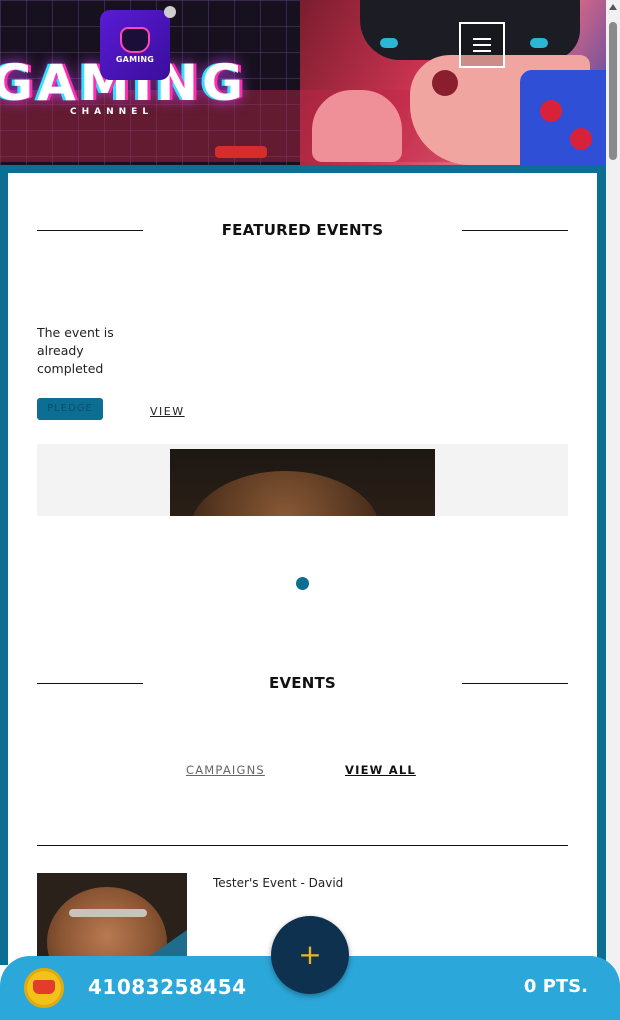  I want to click on event-thumbnail, so click(112, 915).